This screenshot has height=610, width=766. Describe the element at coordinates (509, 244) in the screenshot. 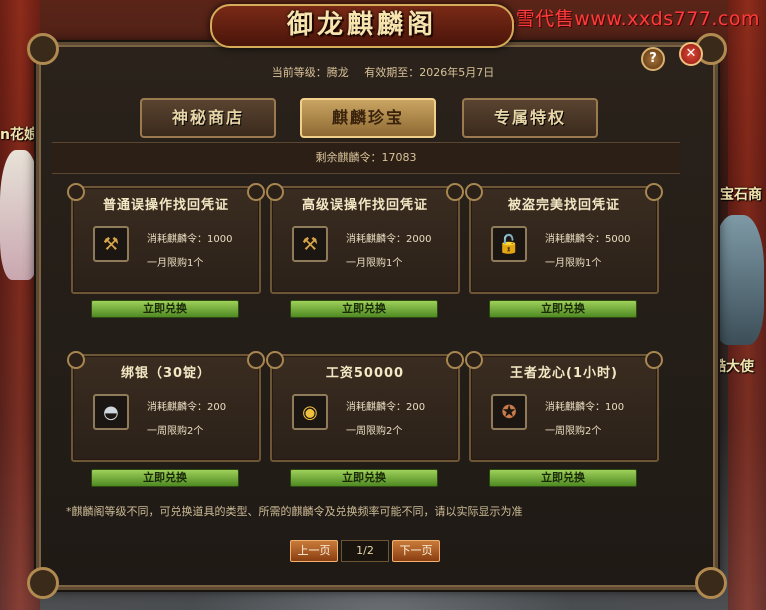

I see `lock-icon: 🔓` at that location.